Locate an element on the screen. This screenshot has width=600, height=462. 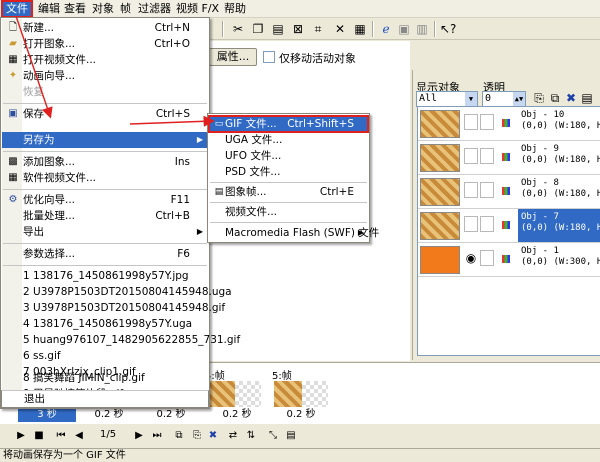
object-name: Obj - 7 is located at coordinates (540, 217).